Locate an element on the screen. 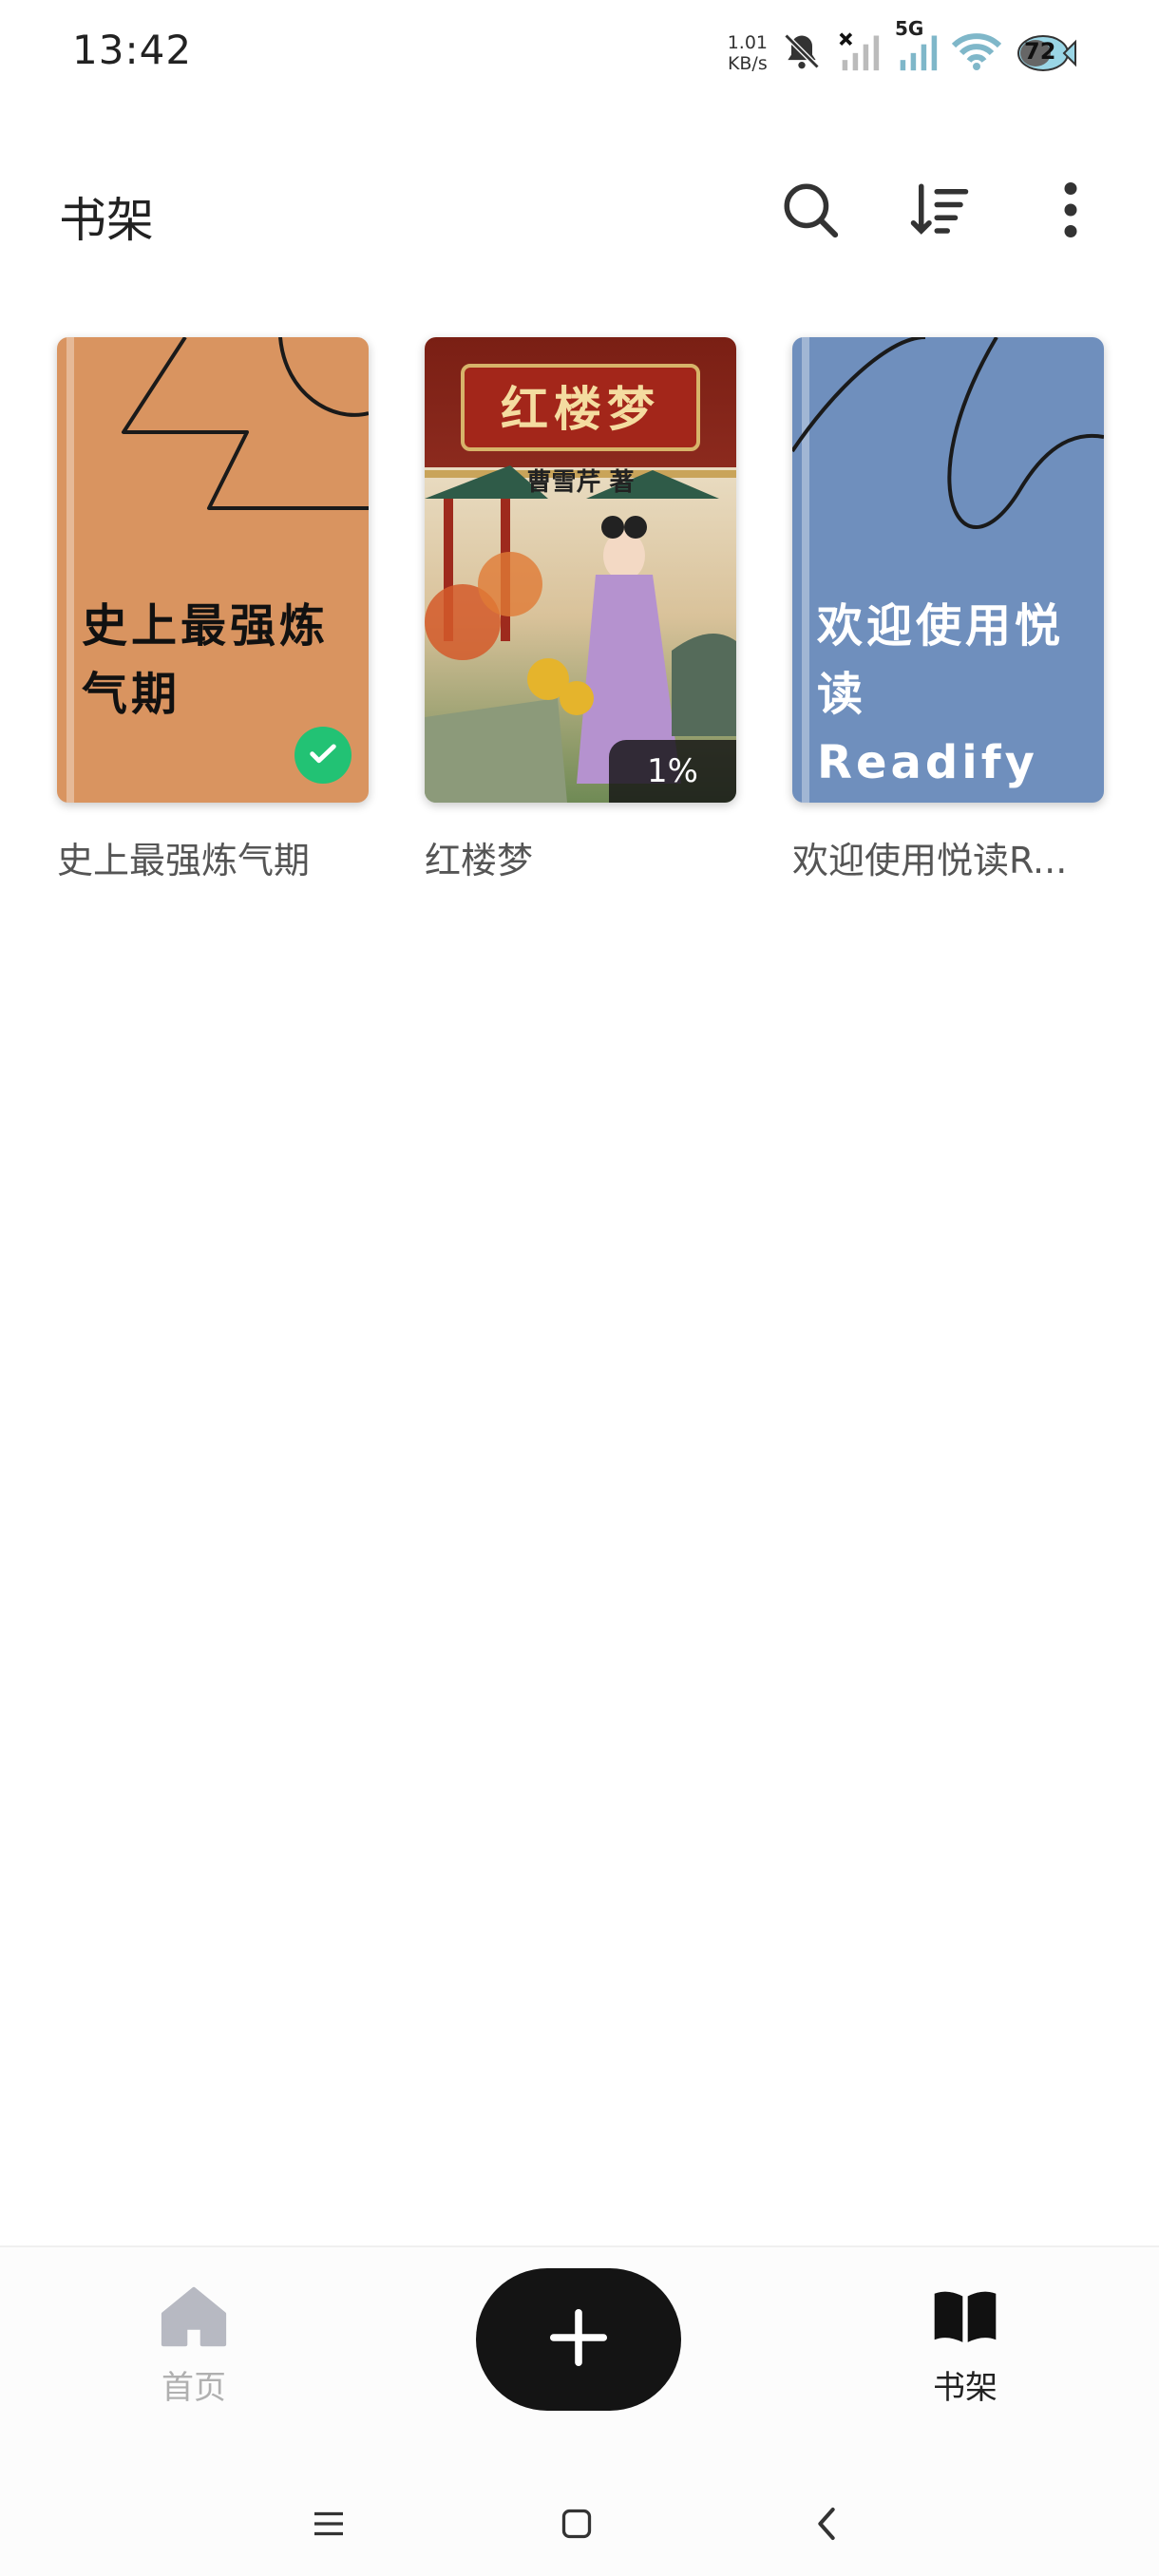 The width and height of the screenshot is (1159, 2576). bell-off-icon is located at coordinates (802, 53).